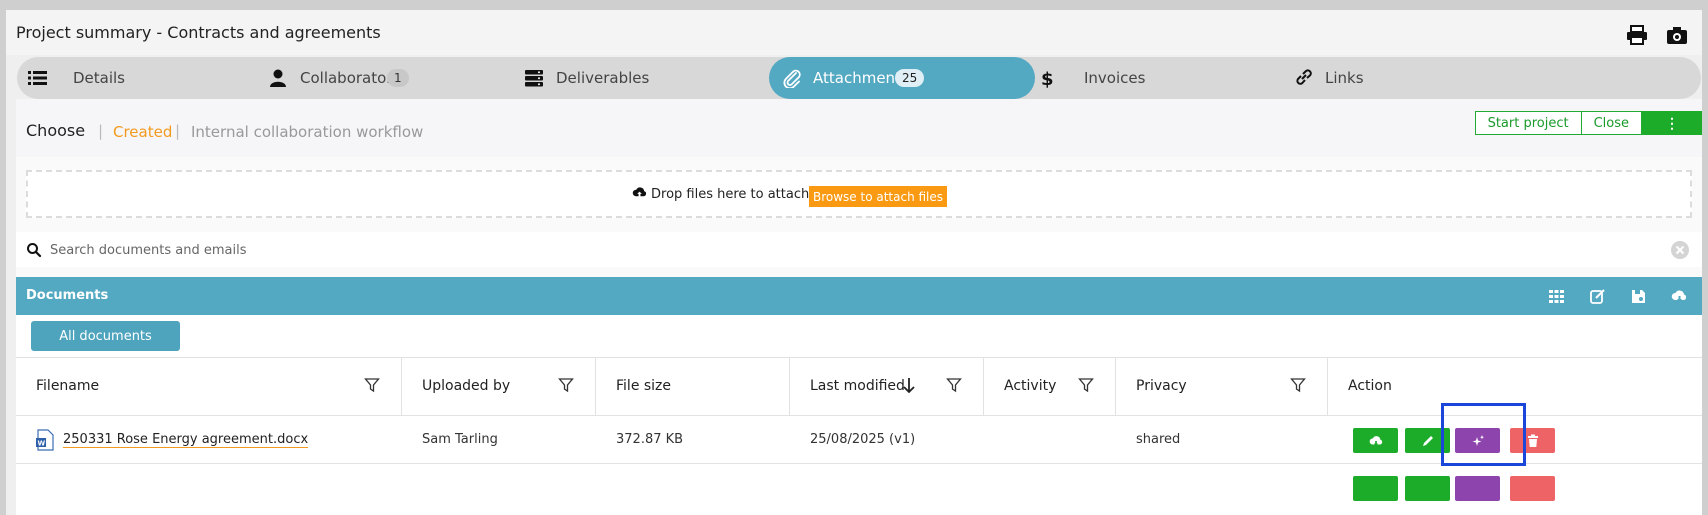 This screenshot has height=515, width=1708. I want to click on user-icon, so click(278, 78).